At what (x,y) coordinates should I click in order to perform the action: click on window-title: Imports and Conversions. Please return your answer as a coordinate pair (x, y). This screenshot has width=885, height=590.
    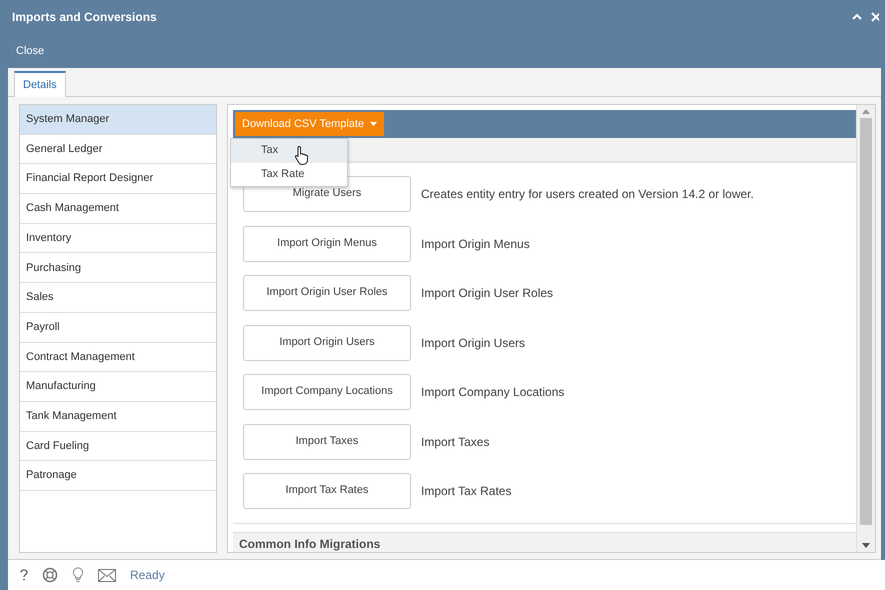
    Looking at the image, I should click on (84, 17).